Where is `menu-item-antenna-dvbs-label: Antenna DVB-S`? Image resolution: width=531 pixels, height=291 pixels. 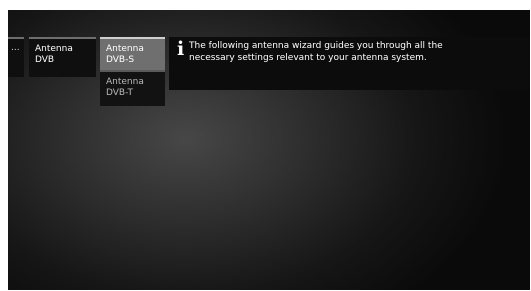 menu-item-antenna-dvbs-label: Antenna DVB-S is located at coordinates (125, 54).